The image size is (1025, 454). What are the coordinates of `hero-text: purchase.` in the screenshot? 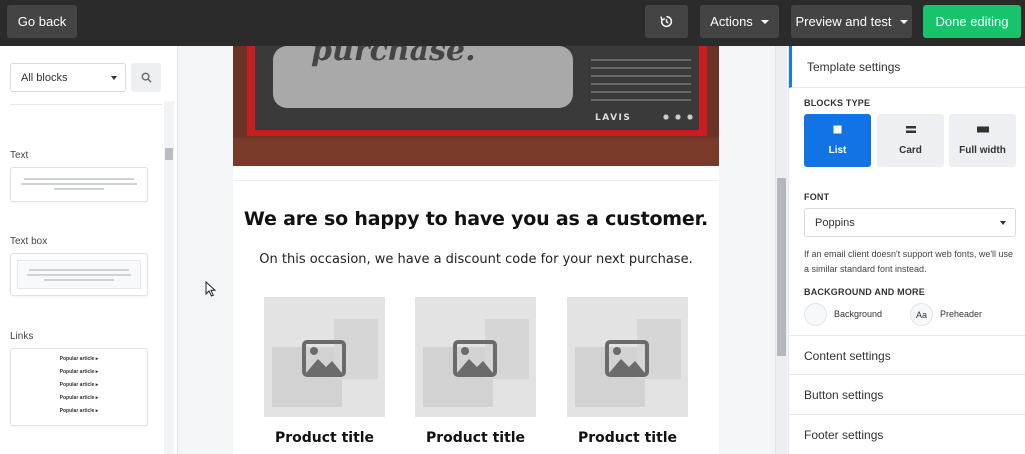 It's located at (393, 57).